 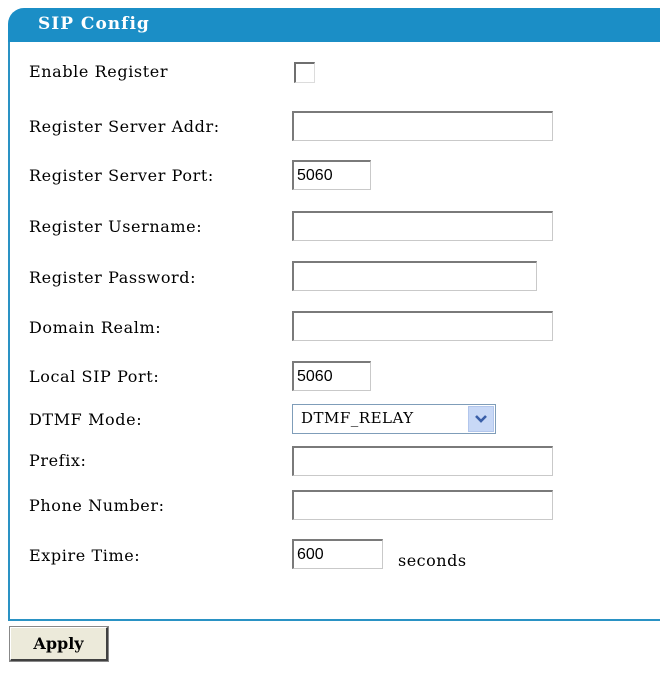 I want to click on dtmf-mode-select: DTMF_RELAY, so click(x=394, y=419).